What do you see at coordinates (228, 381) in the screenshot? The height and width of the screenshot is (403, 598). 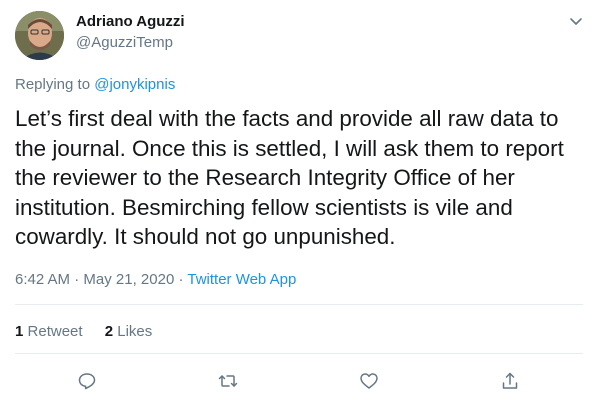 I see `retweet-icon` at bounding box center [228, 381].